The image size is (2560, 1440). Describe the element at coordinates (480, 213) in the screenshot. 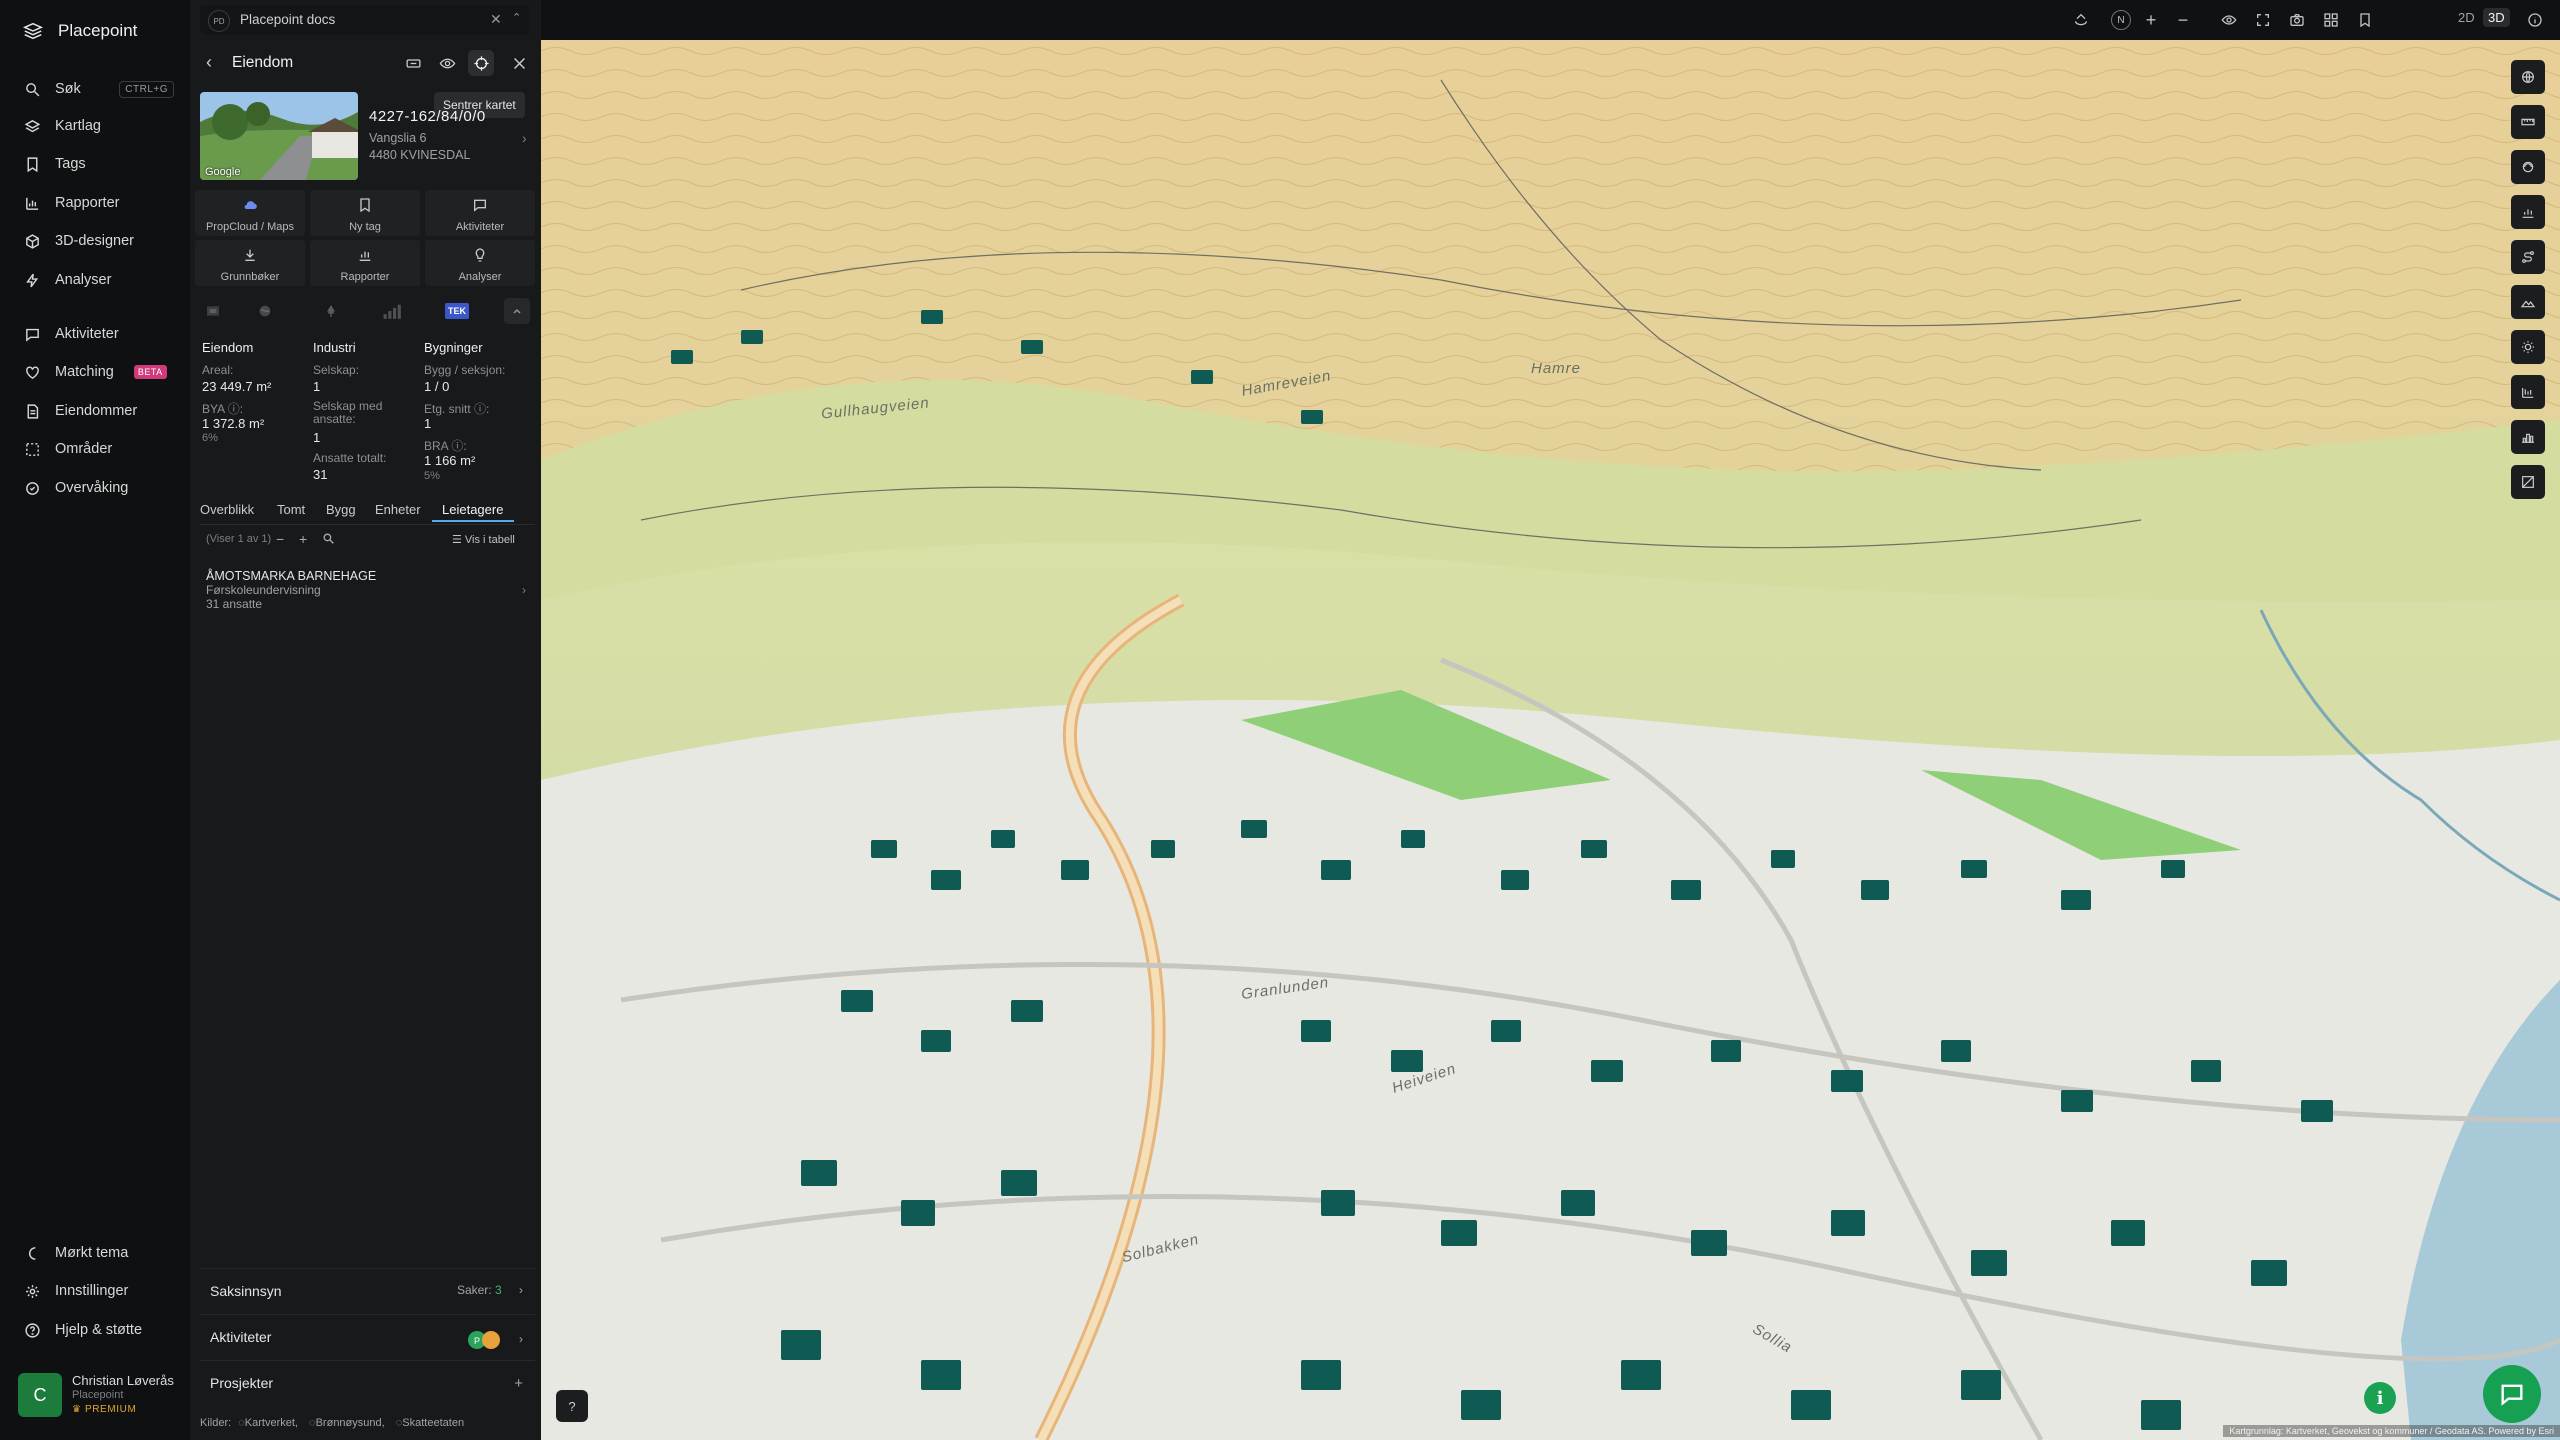

I see `activities-button: Aktiviteter` at that location.